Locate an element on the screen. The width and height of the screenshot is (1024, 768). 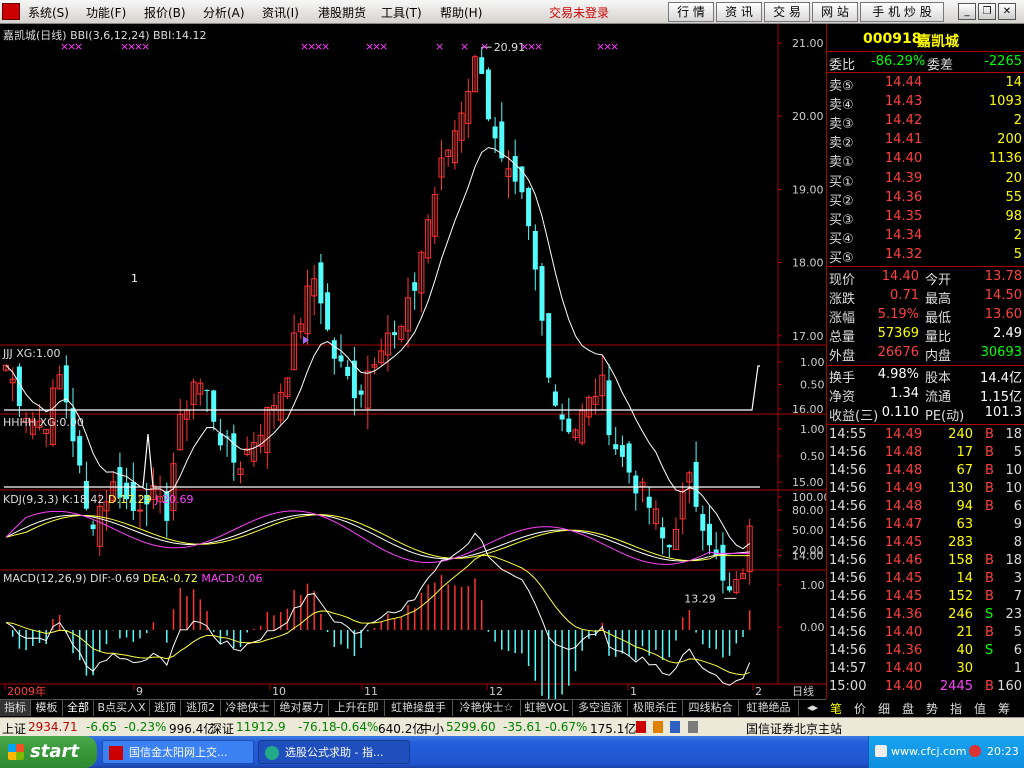
tab-value: 值 is located at coordinates (980, 708).